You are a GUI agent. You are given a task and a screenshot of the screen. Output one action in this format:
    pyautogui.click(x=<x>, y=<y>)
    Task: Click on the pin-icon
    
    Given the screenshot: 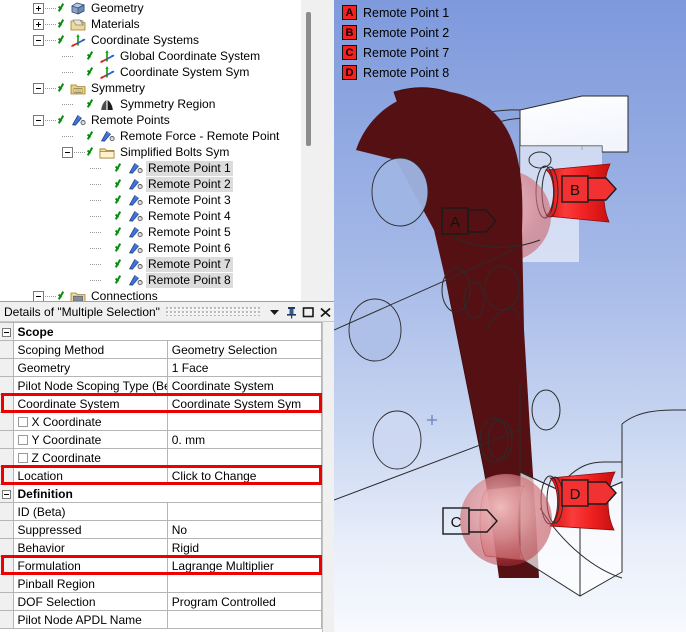 What is the action you would take?
    pyautogui.click(x=291, y=312)
    